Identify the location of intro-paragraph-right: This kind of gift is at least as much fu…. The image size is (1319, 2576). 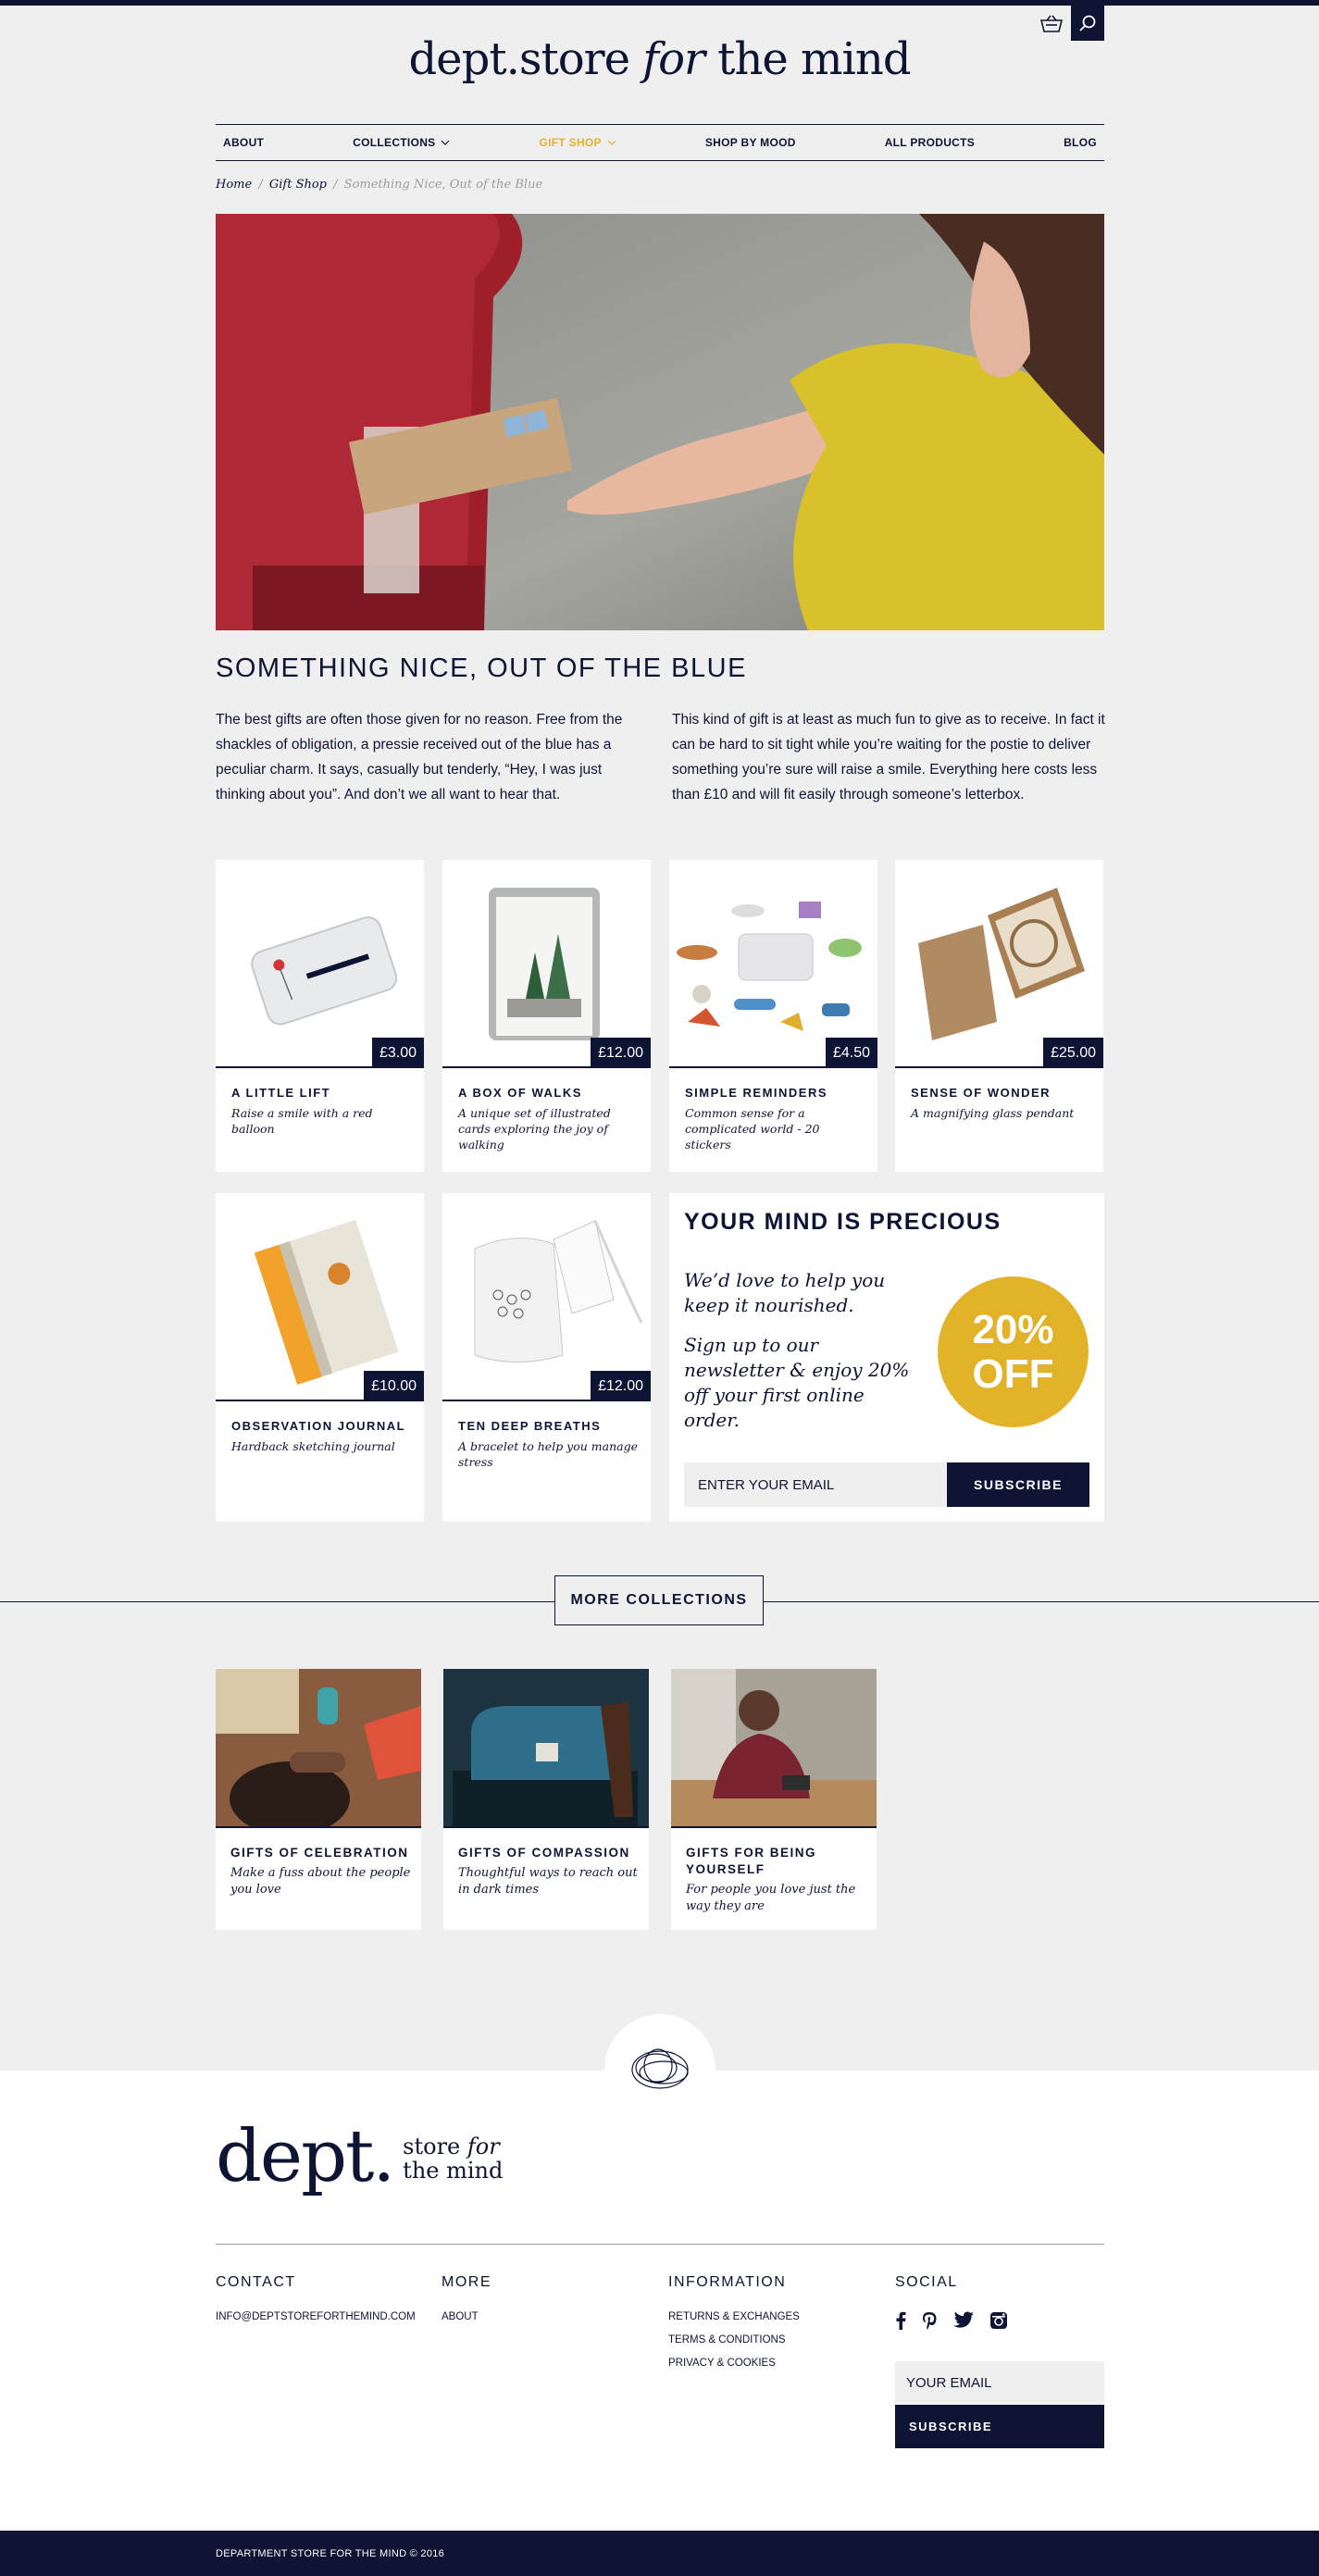
(888, 757).